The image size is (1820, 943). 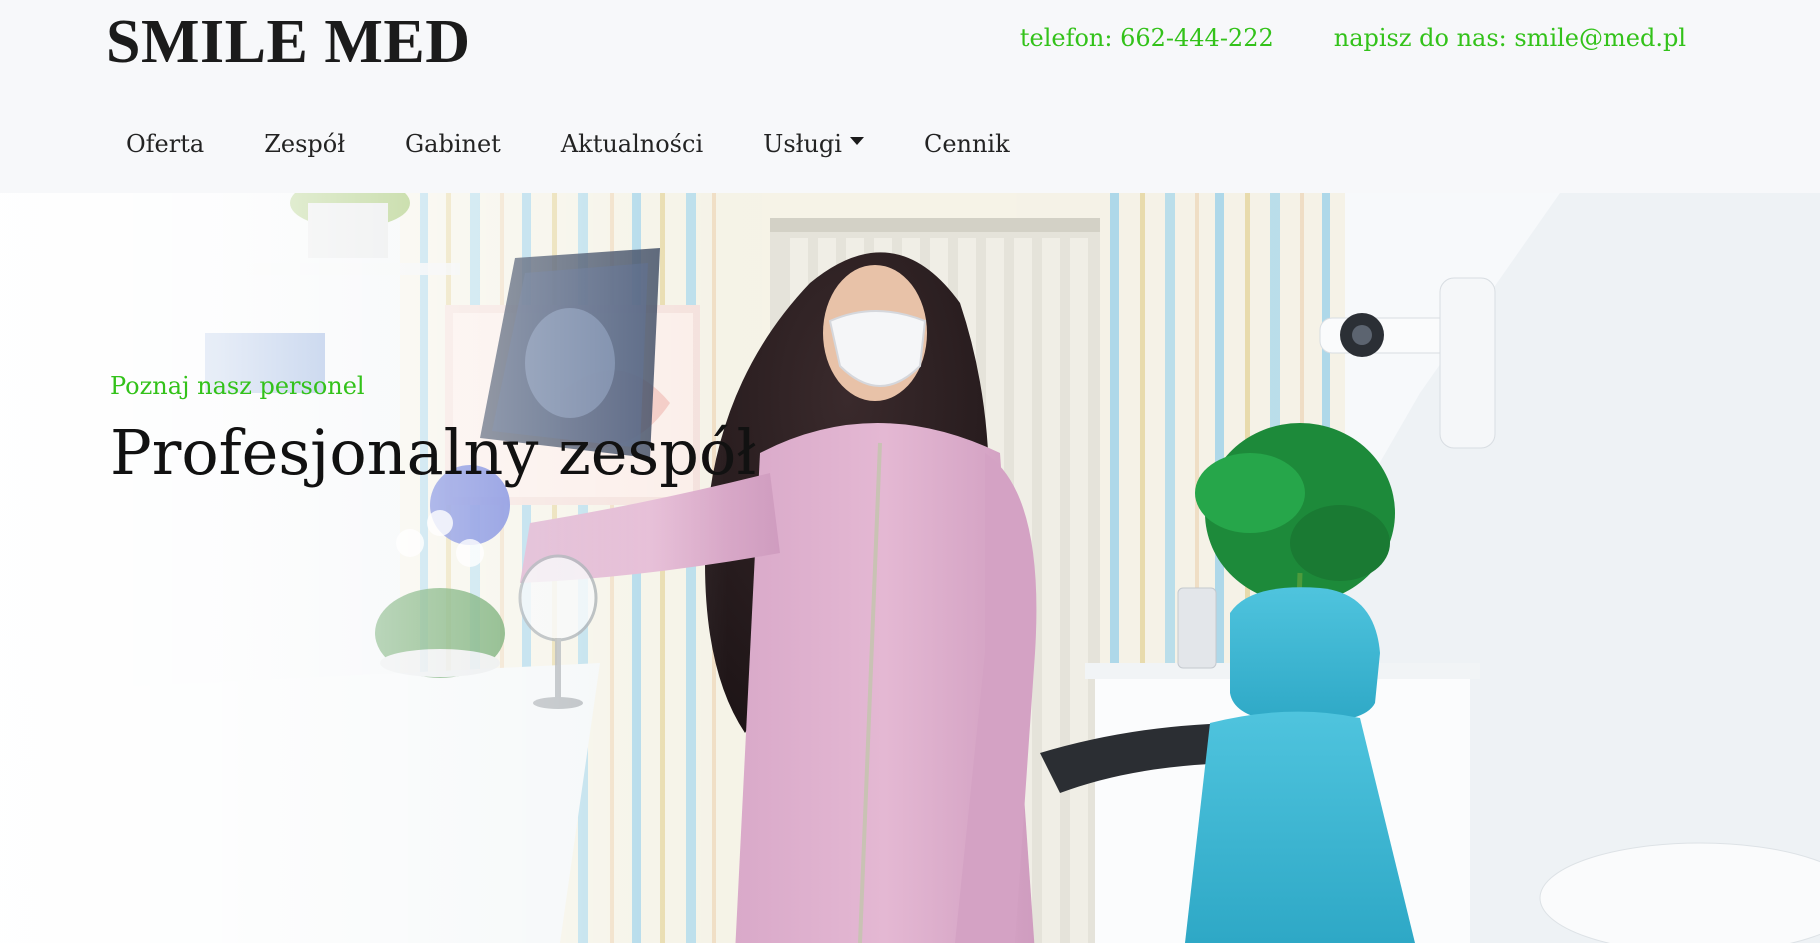 I want to click on nav-item-label: Gabinet, so click(x=452, y=144).